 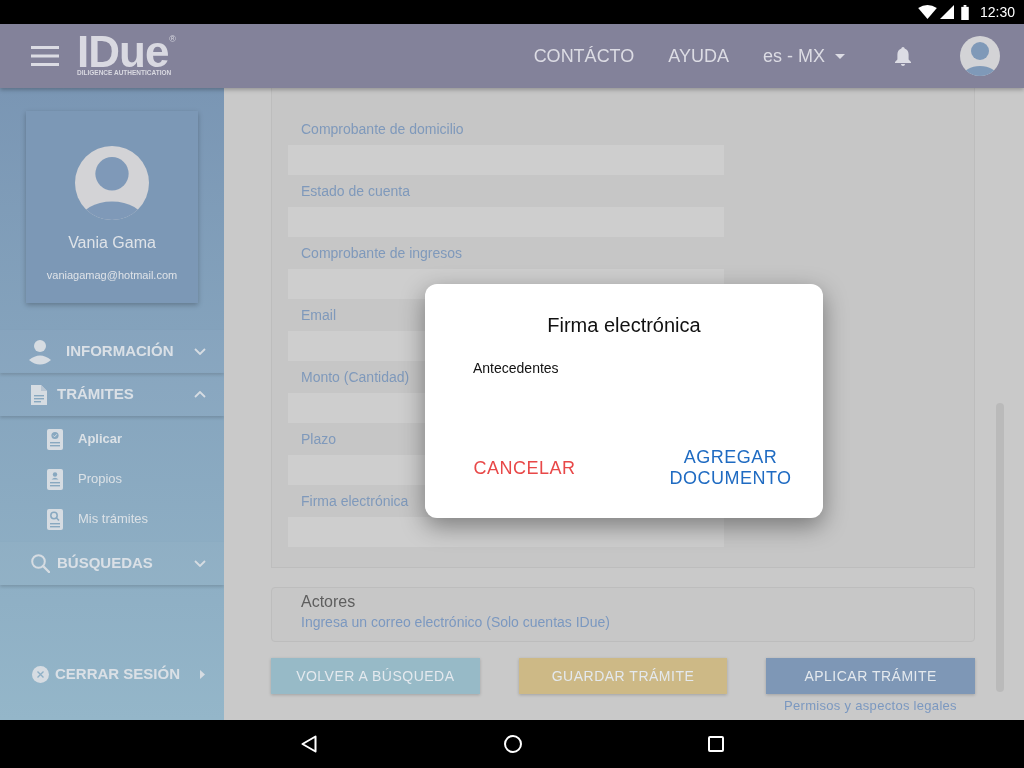 What do you see at coordinates (45, 56) in the screenshot?
I see `menu-icon` at bounding box center [45, 56].